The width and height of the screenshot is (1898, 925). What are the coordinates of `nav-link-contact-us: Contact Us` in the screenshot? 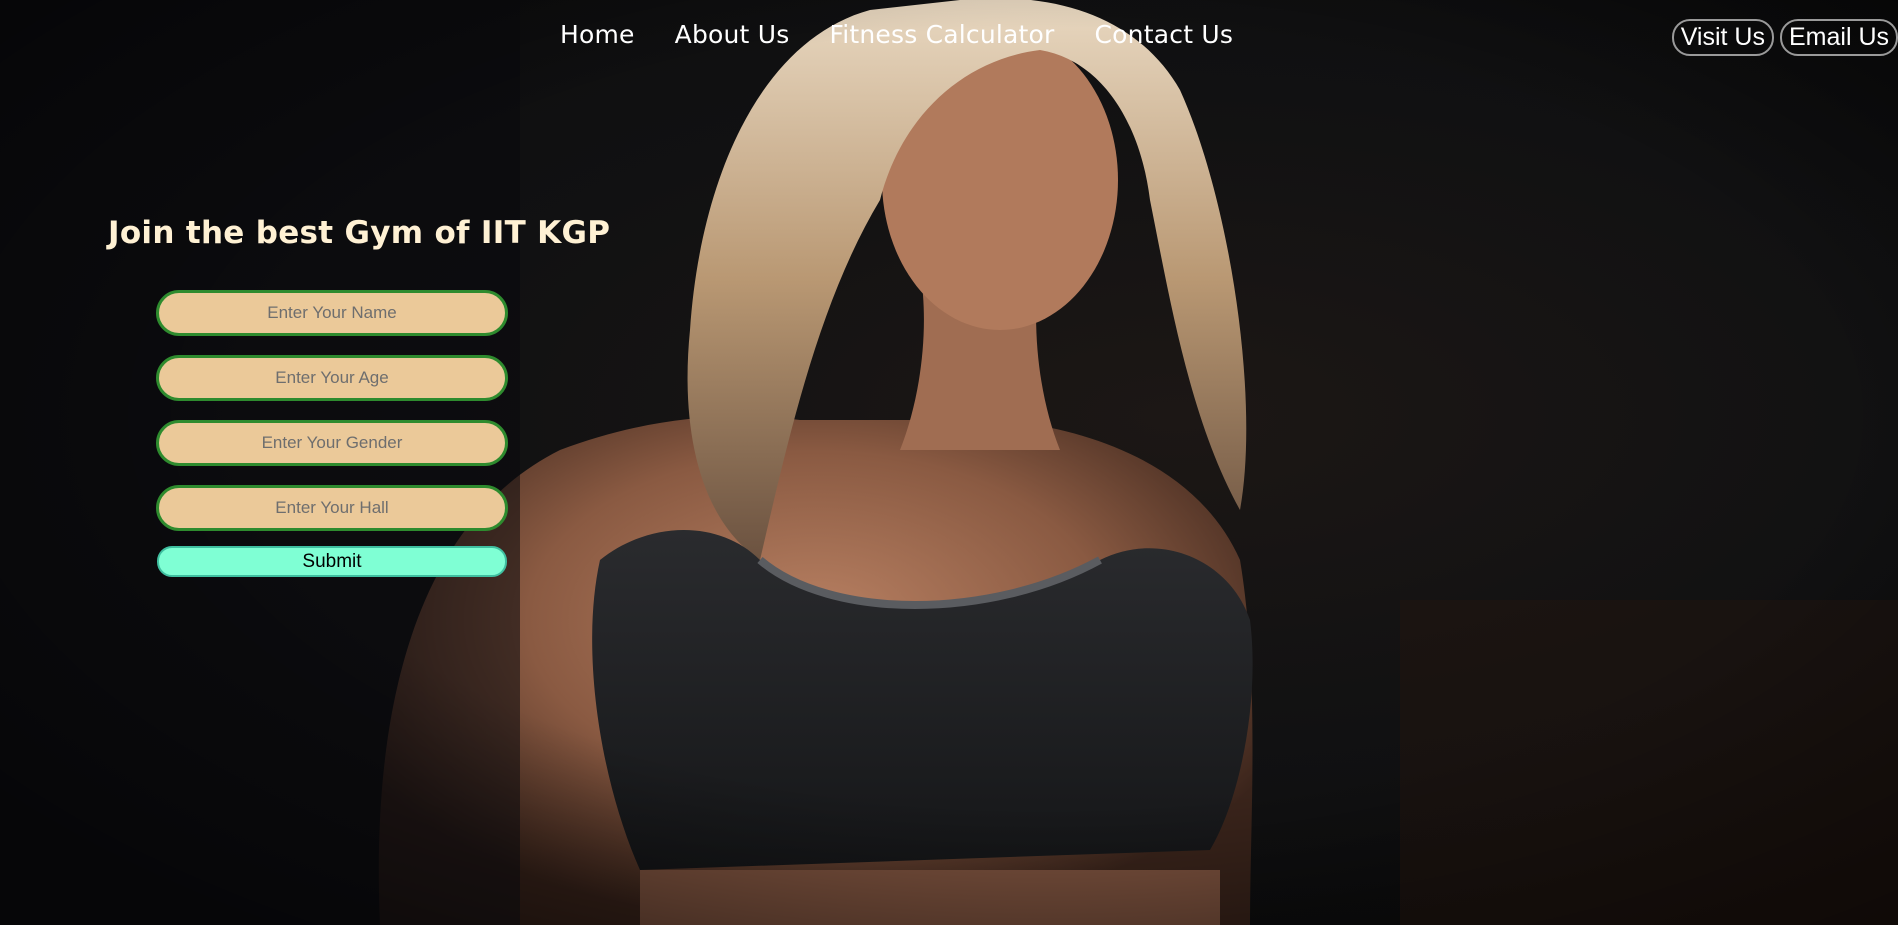 It's located at (1164, 34).